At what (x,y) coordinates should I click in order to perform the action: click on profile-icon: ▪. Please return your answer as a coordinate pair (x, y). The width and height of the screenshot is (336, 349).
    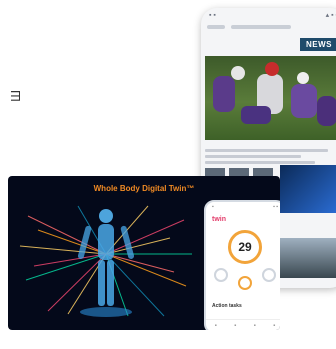
    Looking at the image, I should click on (274, 326).